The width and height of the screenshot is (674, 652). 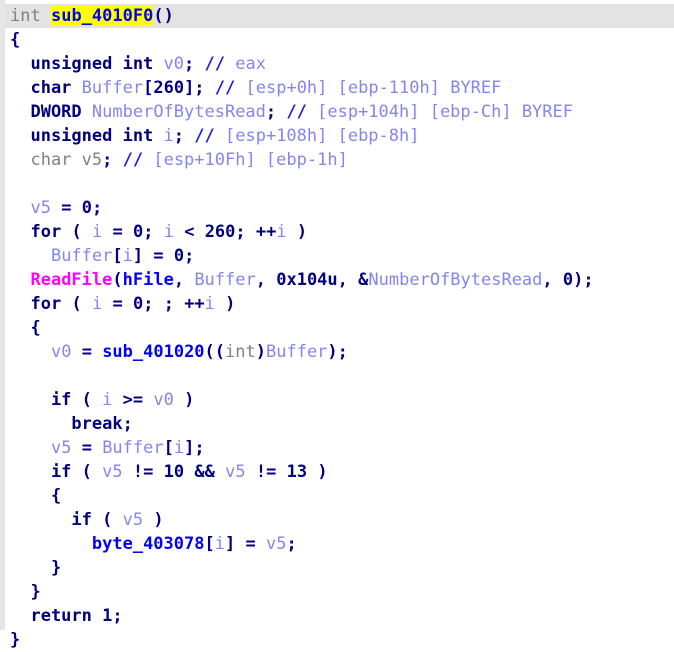 What do you see at coordinates (215, 64) in the screenshot?
I see `code-comment-marker: //` at bounding box center [215, 64].